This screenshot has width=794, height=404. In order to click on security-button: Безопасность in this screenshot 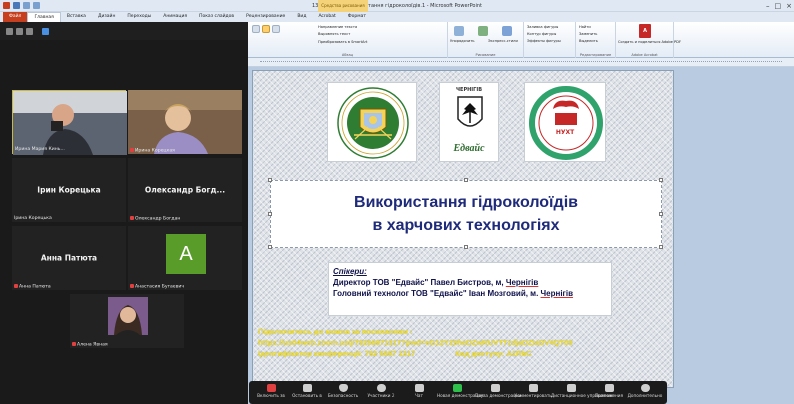, I will do `click(343, 390)`.